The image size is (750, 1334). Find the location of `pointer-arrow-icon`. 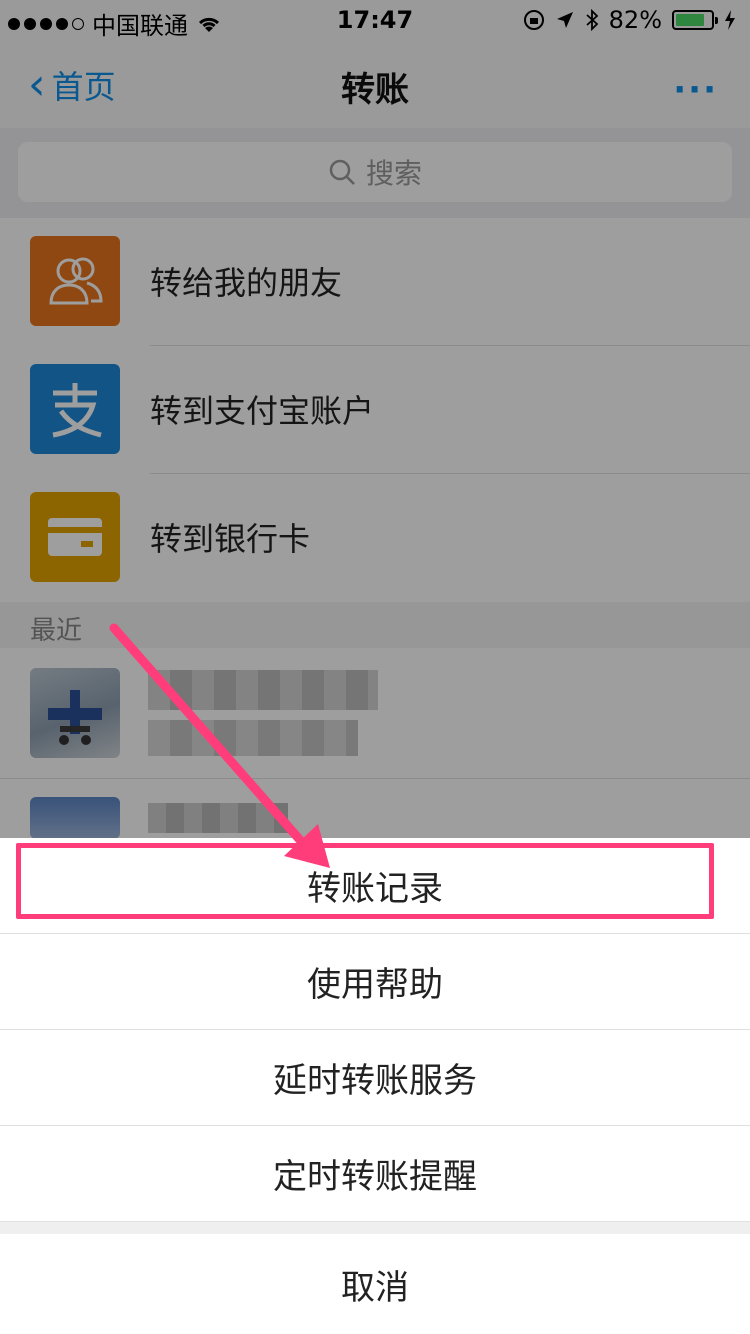

pointer-arrow-icon is located at coordinates (219, 745).